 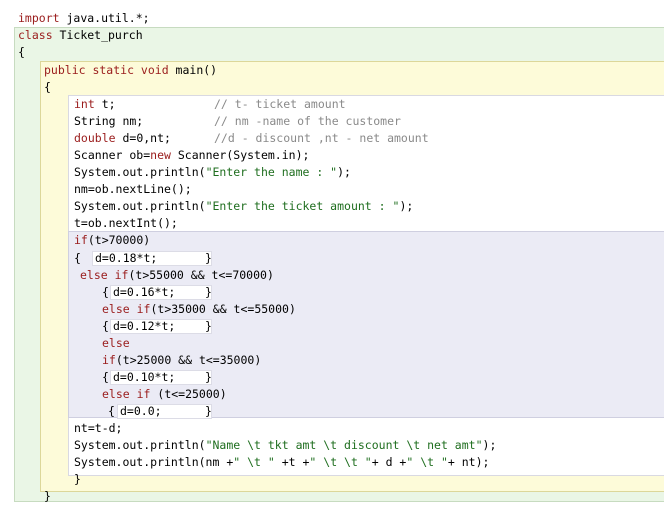 What do you see at coordinates (116, 343) in the screenshot?
I see `else-line: else` at bounding box center [116, 343].